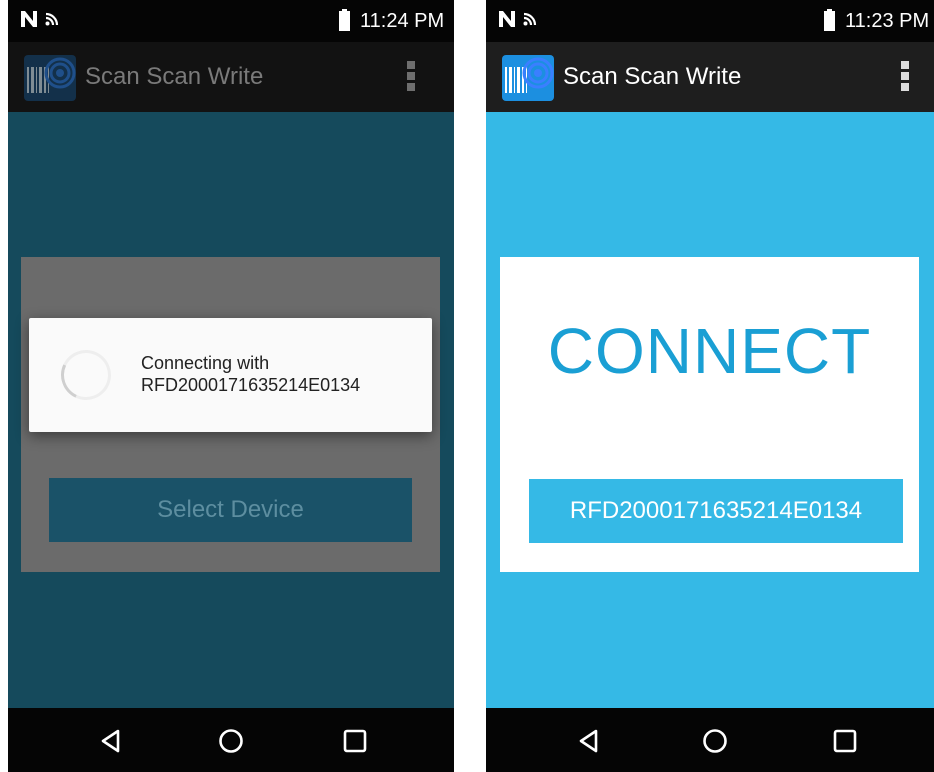 The image size is (934, 772). I want to click on connecting-dialog: Connecting with RFD2000171635214E0134, so click(230, 375).